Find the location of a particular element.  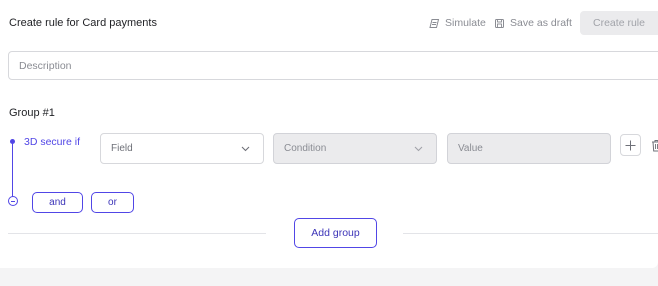

simulate-label: Simulate is located at coordinates (465, 23).